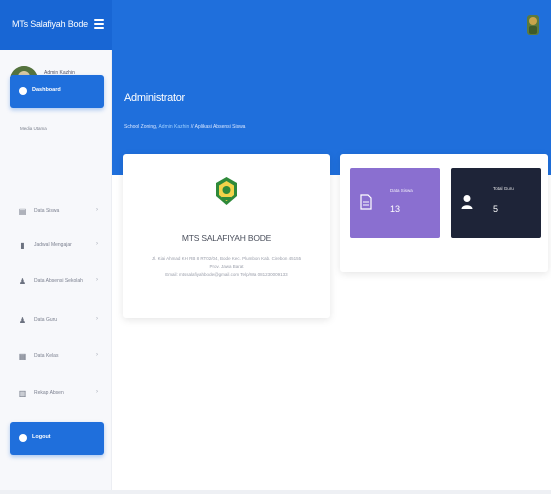  What do you see at coordinates (41, 437) in the screenshot?
I see `logout-label: Logout` at bounding box center [41, 437].